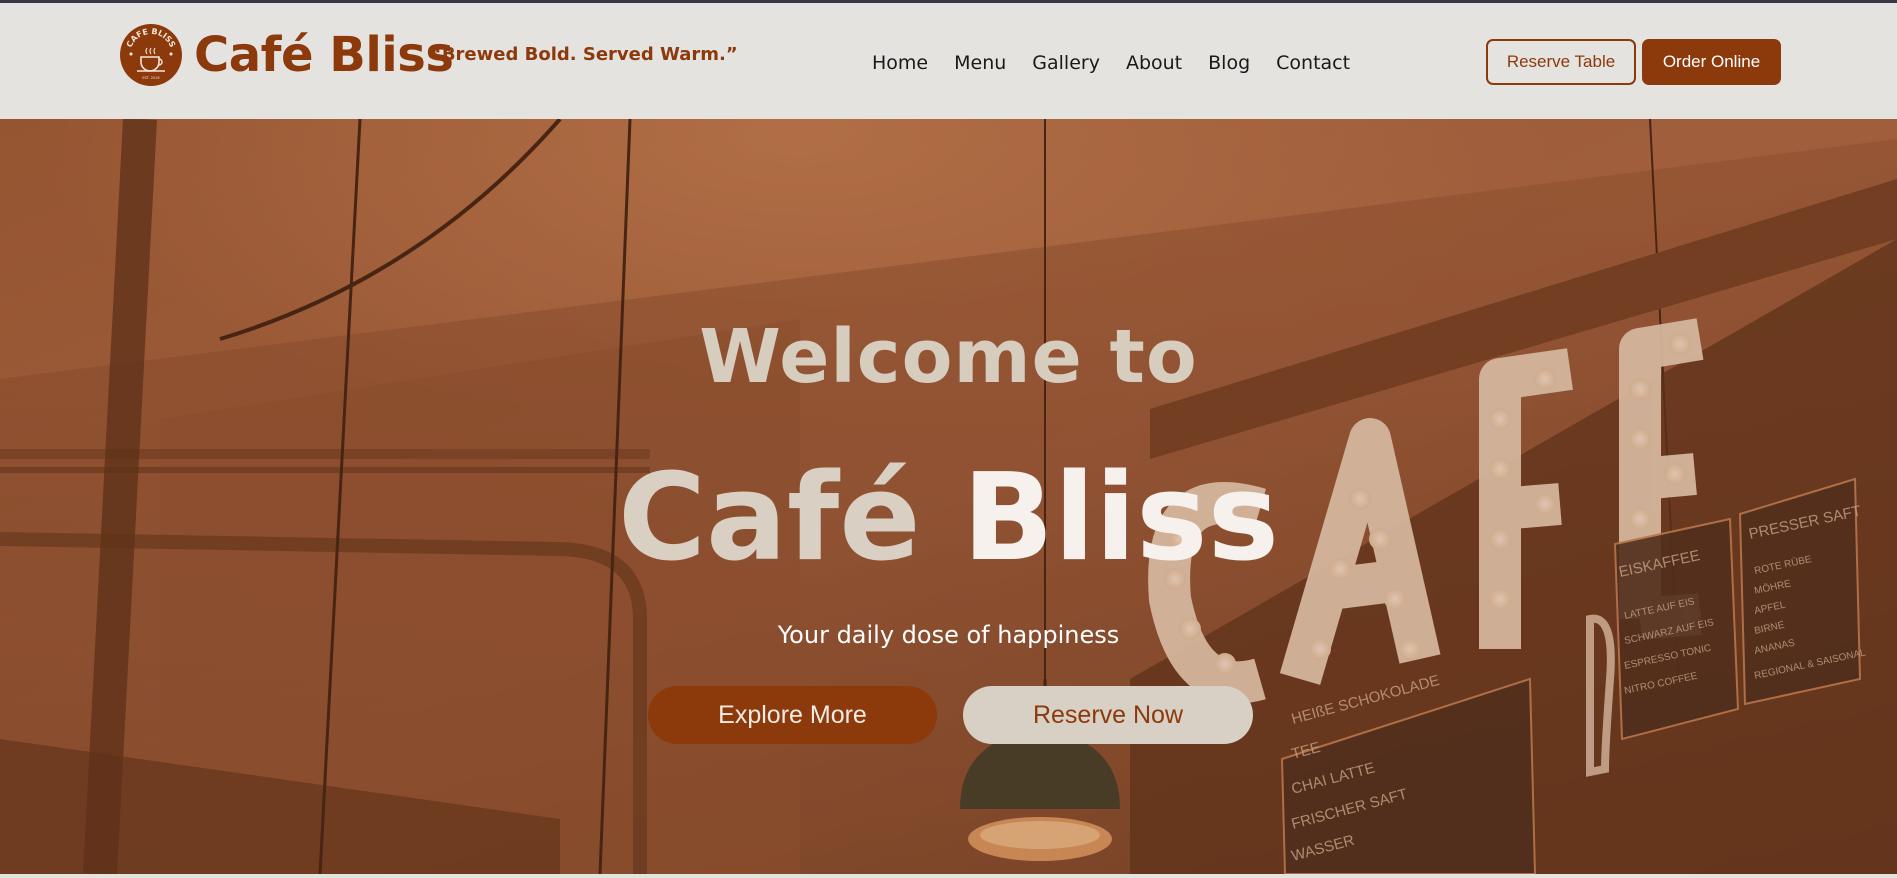 This screenshot has width=1897, height=878. I want to click on svg-text: CAFE BLISS, so click(151, 38).